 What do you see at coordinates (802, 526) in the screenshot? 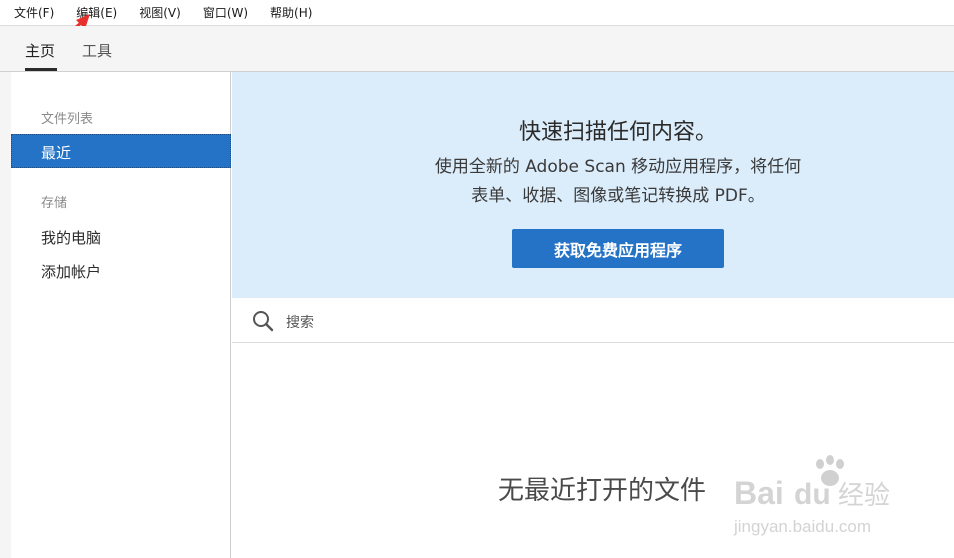
I see `svg-text: jingyan.baidu.com` at bounding box center [802, 526].